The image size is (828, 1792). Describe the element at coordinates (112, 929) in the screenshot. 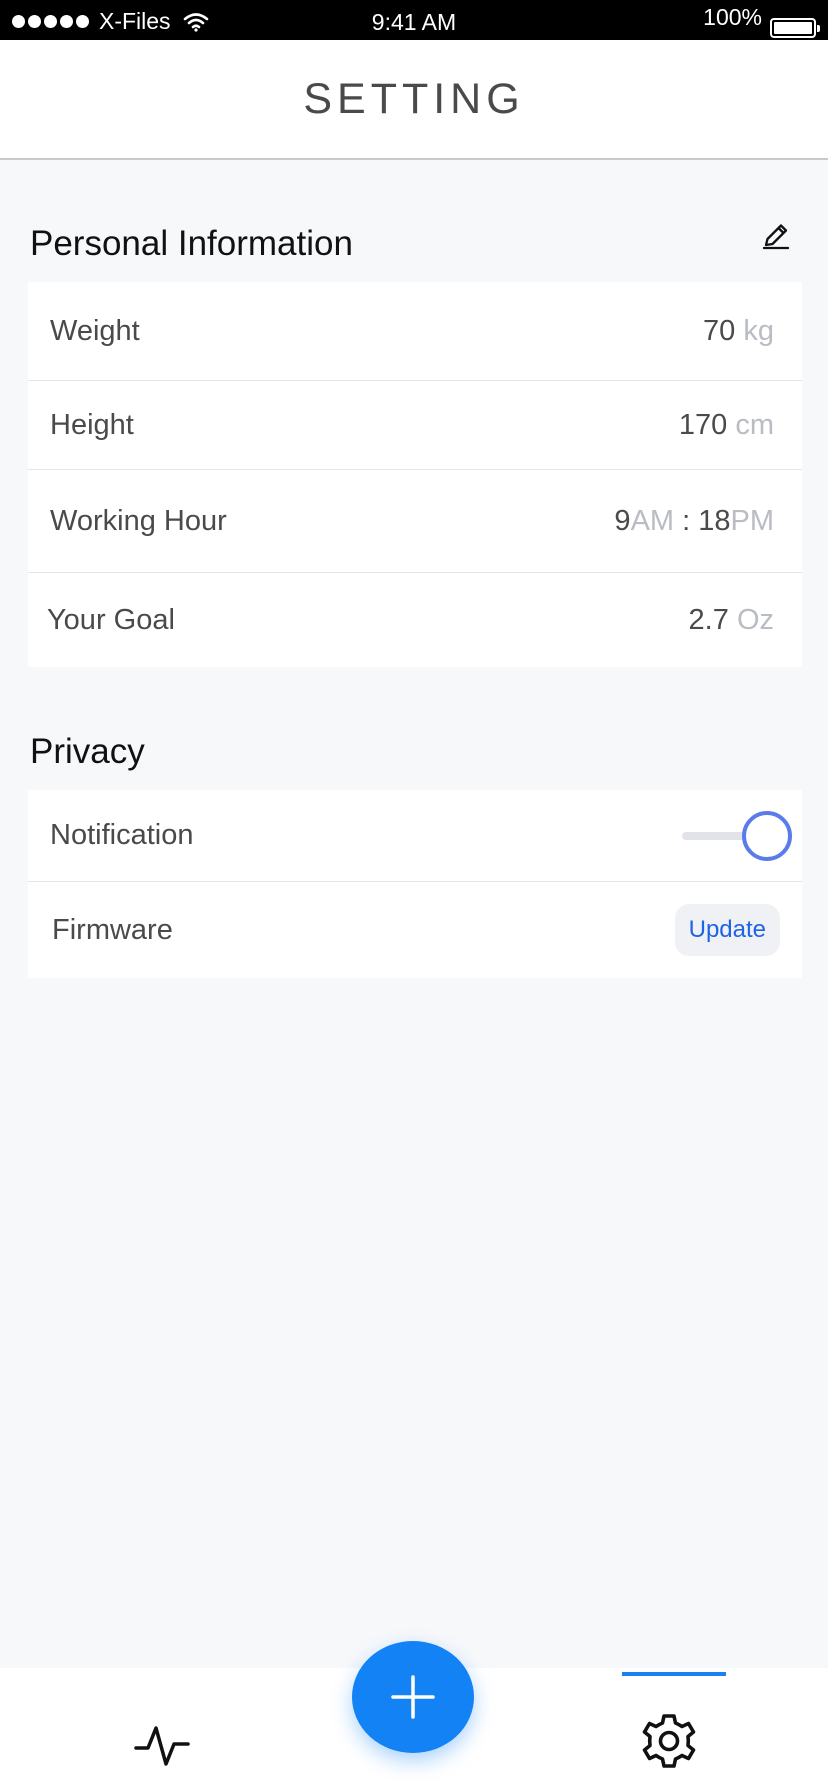

I see `firmware-label: Firmware` at that location.